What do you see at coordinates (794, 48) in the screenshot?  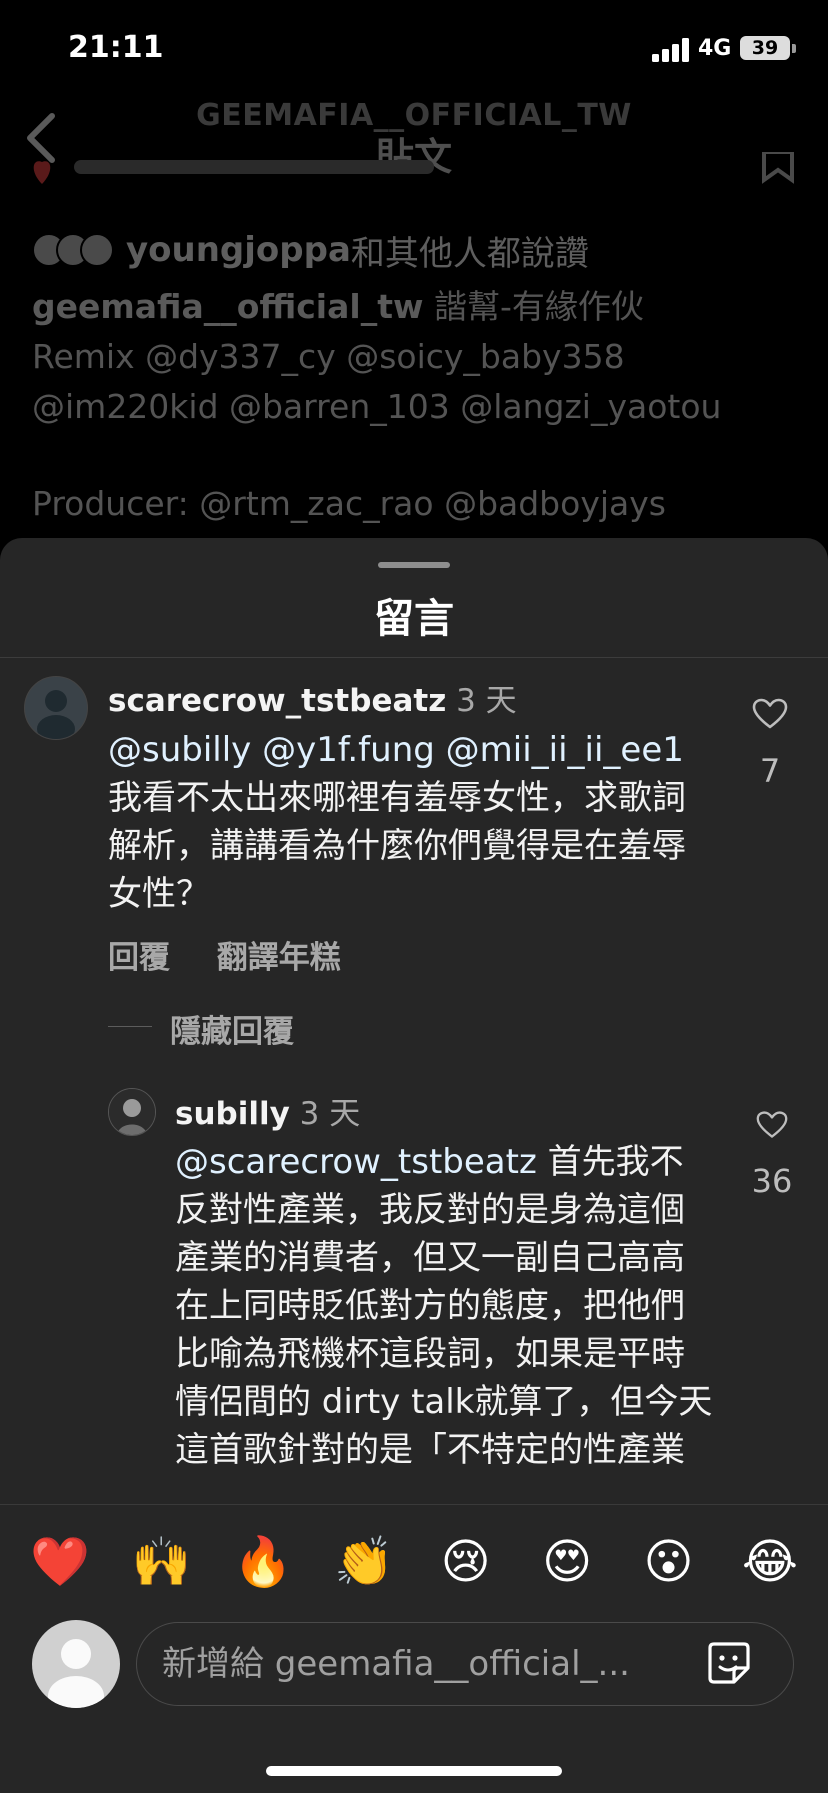 I see `battery-tip` at bounding box center [794, 48].